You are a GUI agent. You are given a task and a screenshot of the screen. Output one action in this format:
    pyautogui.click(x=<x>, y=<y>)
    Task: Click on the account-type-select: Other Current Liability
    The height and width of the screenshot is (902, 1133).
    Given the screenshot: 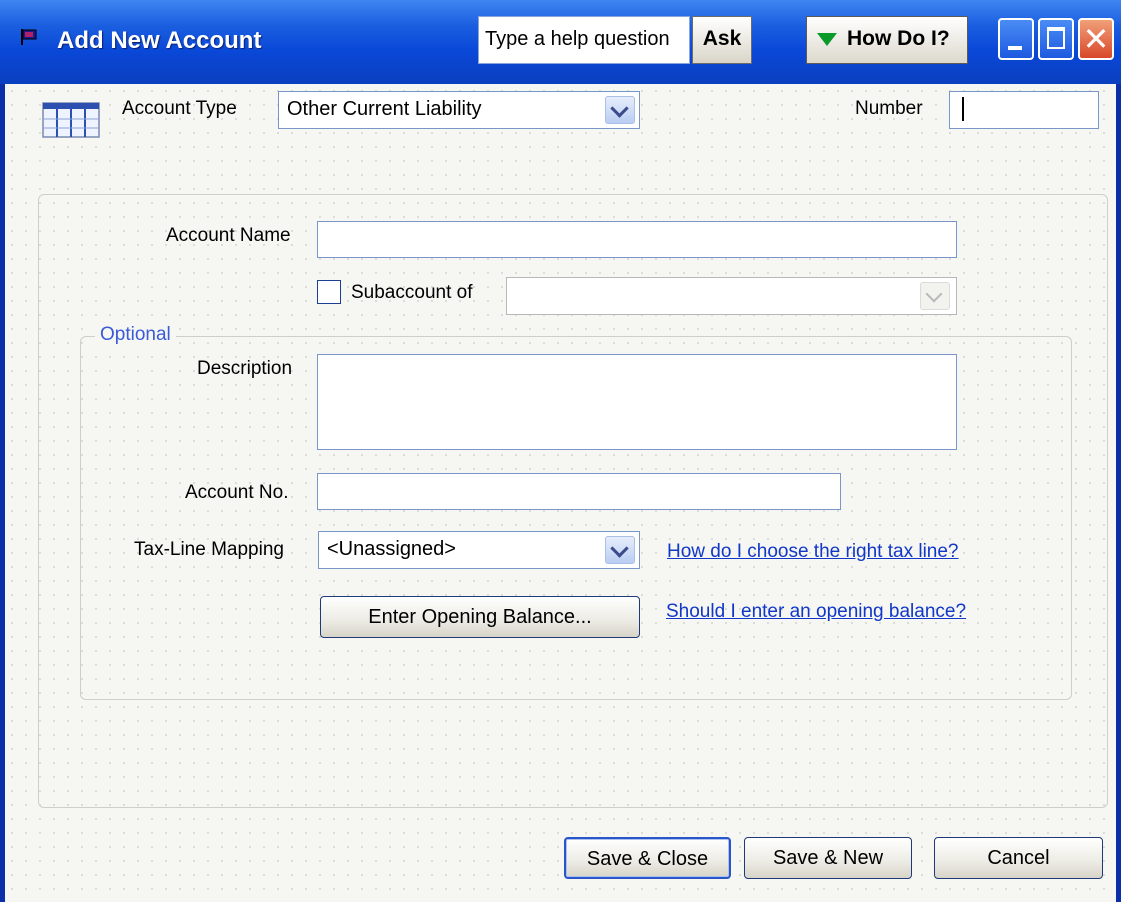 What is the action you would take?
    pyautogui.click(x=459, y=110)
    